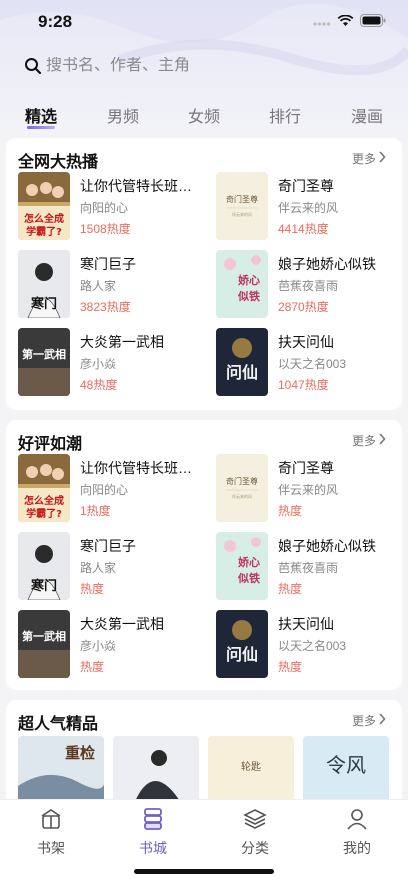 Image resolution: width=408 pixels, height=883 pixels. What do you see at coordinates (113, 566) in the screenshot?
I see `book-item: 寒门 寒门巨子 路人家 热度` at bounding box center [113, 566].